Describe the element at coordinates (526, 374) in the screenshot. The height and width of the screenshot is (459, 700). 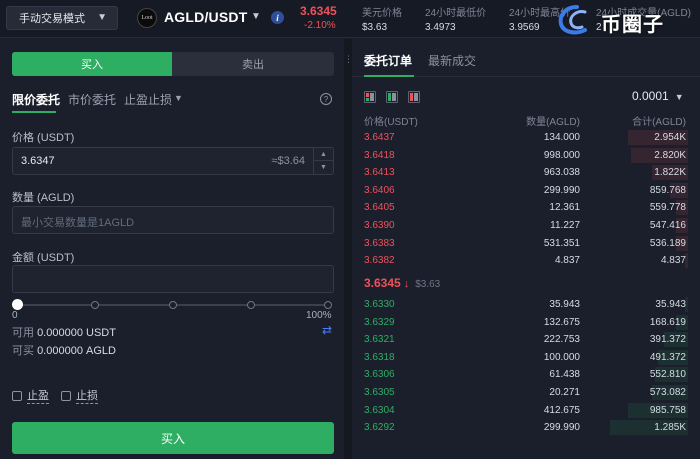
I see `orderbook-row: 3.6306 61.438 552.810` at that location.